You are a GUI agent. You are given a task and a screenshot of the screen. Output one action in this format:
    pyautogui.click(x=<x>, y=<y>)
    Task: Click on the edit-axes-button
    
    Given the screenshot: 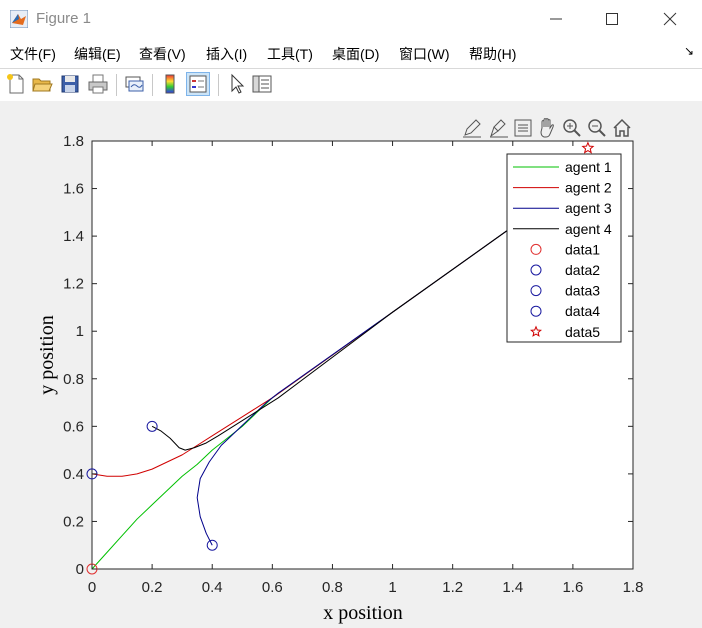 What is the action you would take?
    pyautogui.click(x=472, y=128)
    